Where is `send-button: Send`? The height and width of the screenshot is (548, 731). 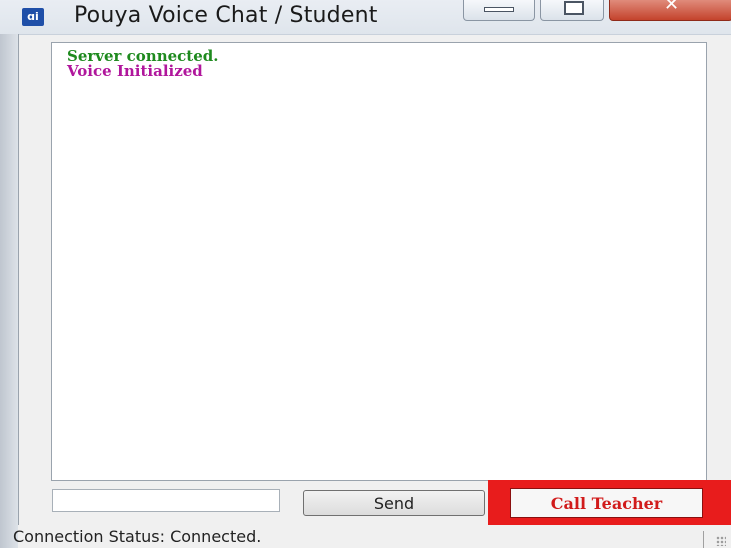
send-button: Send is located at coordinates (394, 503).